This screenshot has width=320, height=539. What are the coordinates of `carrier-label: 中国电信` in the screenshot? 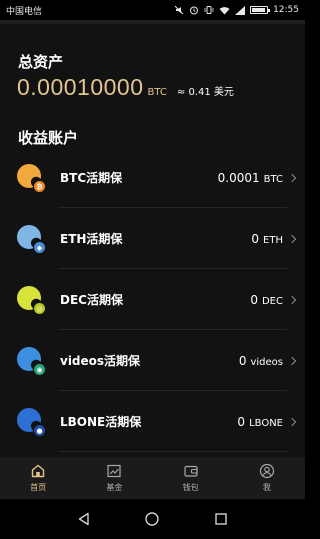 It's located at (24, 11).